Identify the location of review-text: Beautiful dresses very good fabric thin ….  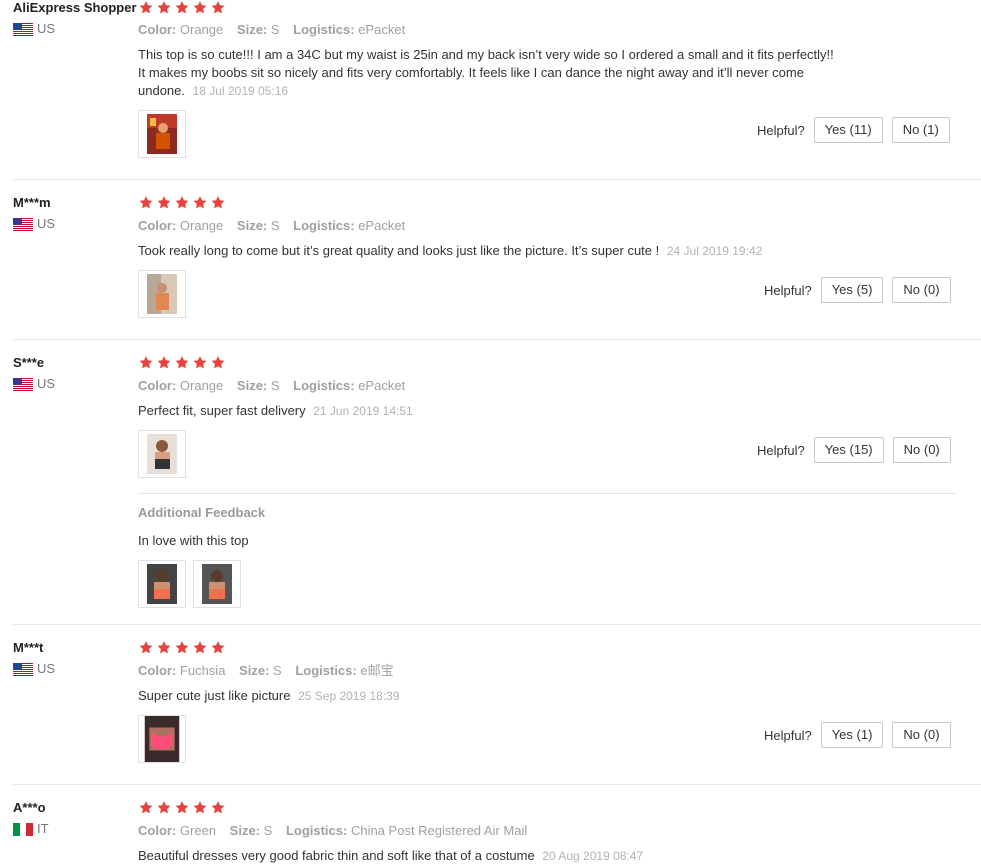
(488, 856).